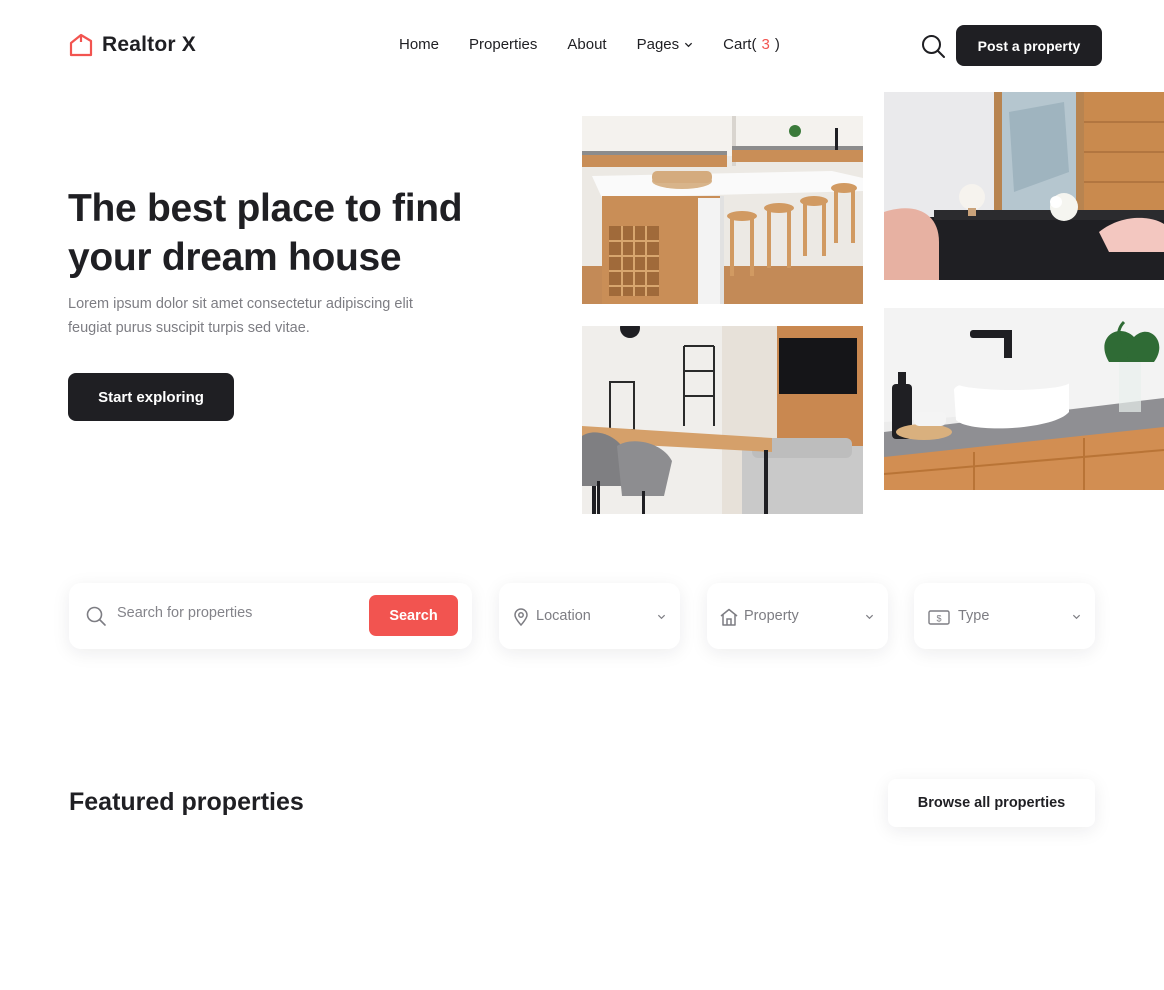  I want to click on nav-pages: Pages, so click(665, 44).